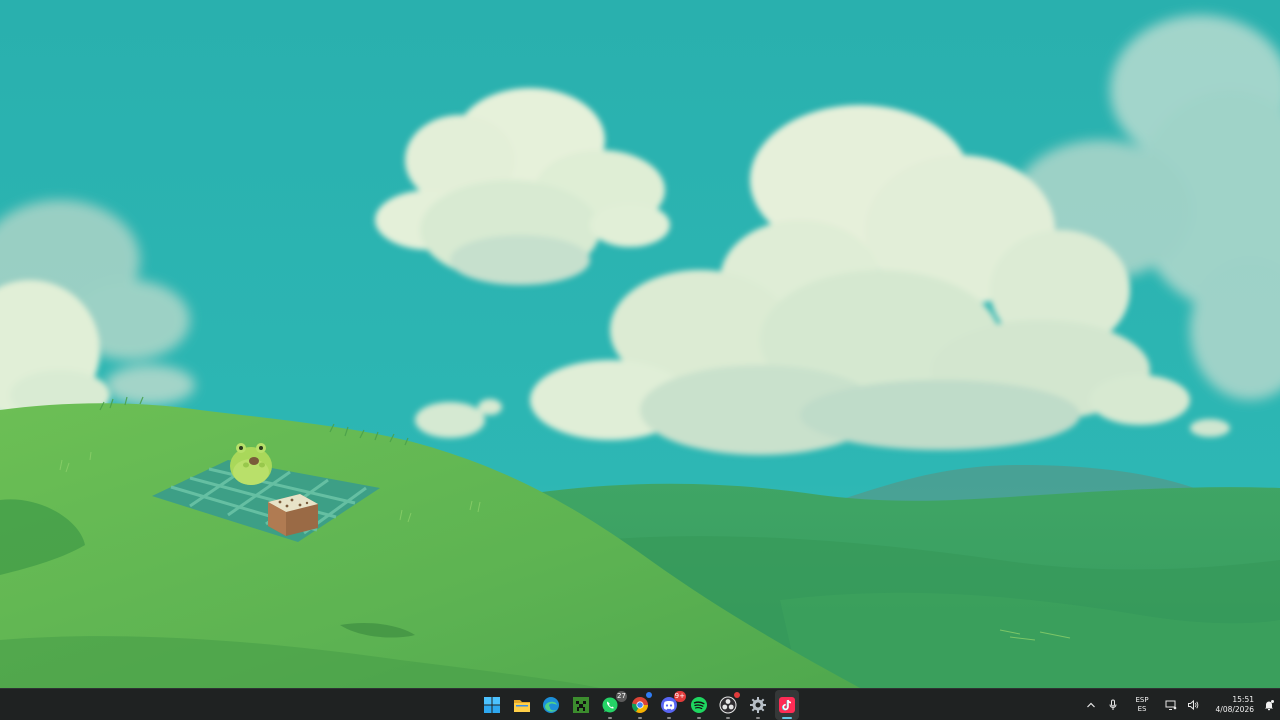 The width and height of the screenshot is (1280, 721). What do you see at coordinates (612, 705) in the screenshot?
I see `whatsapp-button: 27` at bounding box center [612, 705].